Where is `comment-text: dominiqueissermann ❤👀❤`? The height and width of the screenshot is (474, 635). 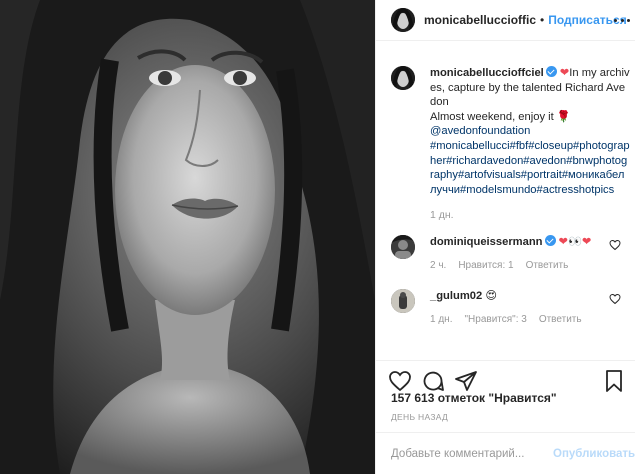 comment-text: dominiqueissermann ❤👀❤ is located at coordinates (525, 242).